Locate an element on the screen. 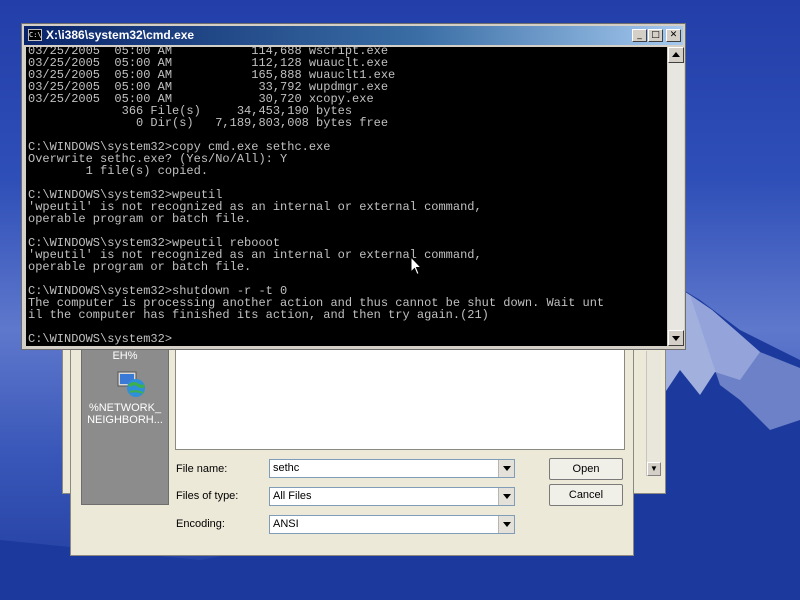 The image size is (800, 600). console-line: C:\WINDOWS\system32> is located at coordinates (100, 339).